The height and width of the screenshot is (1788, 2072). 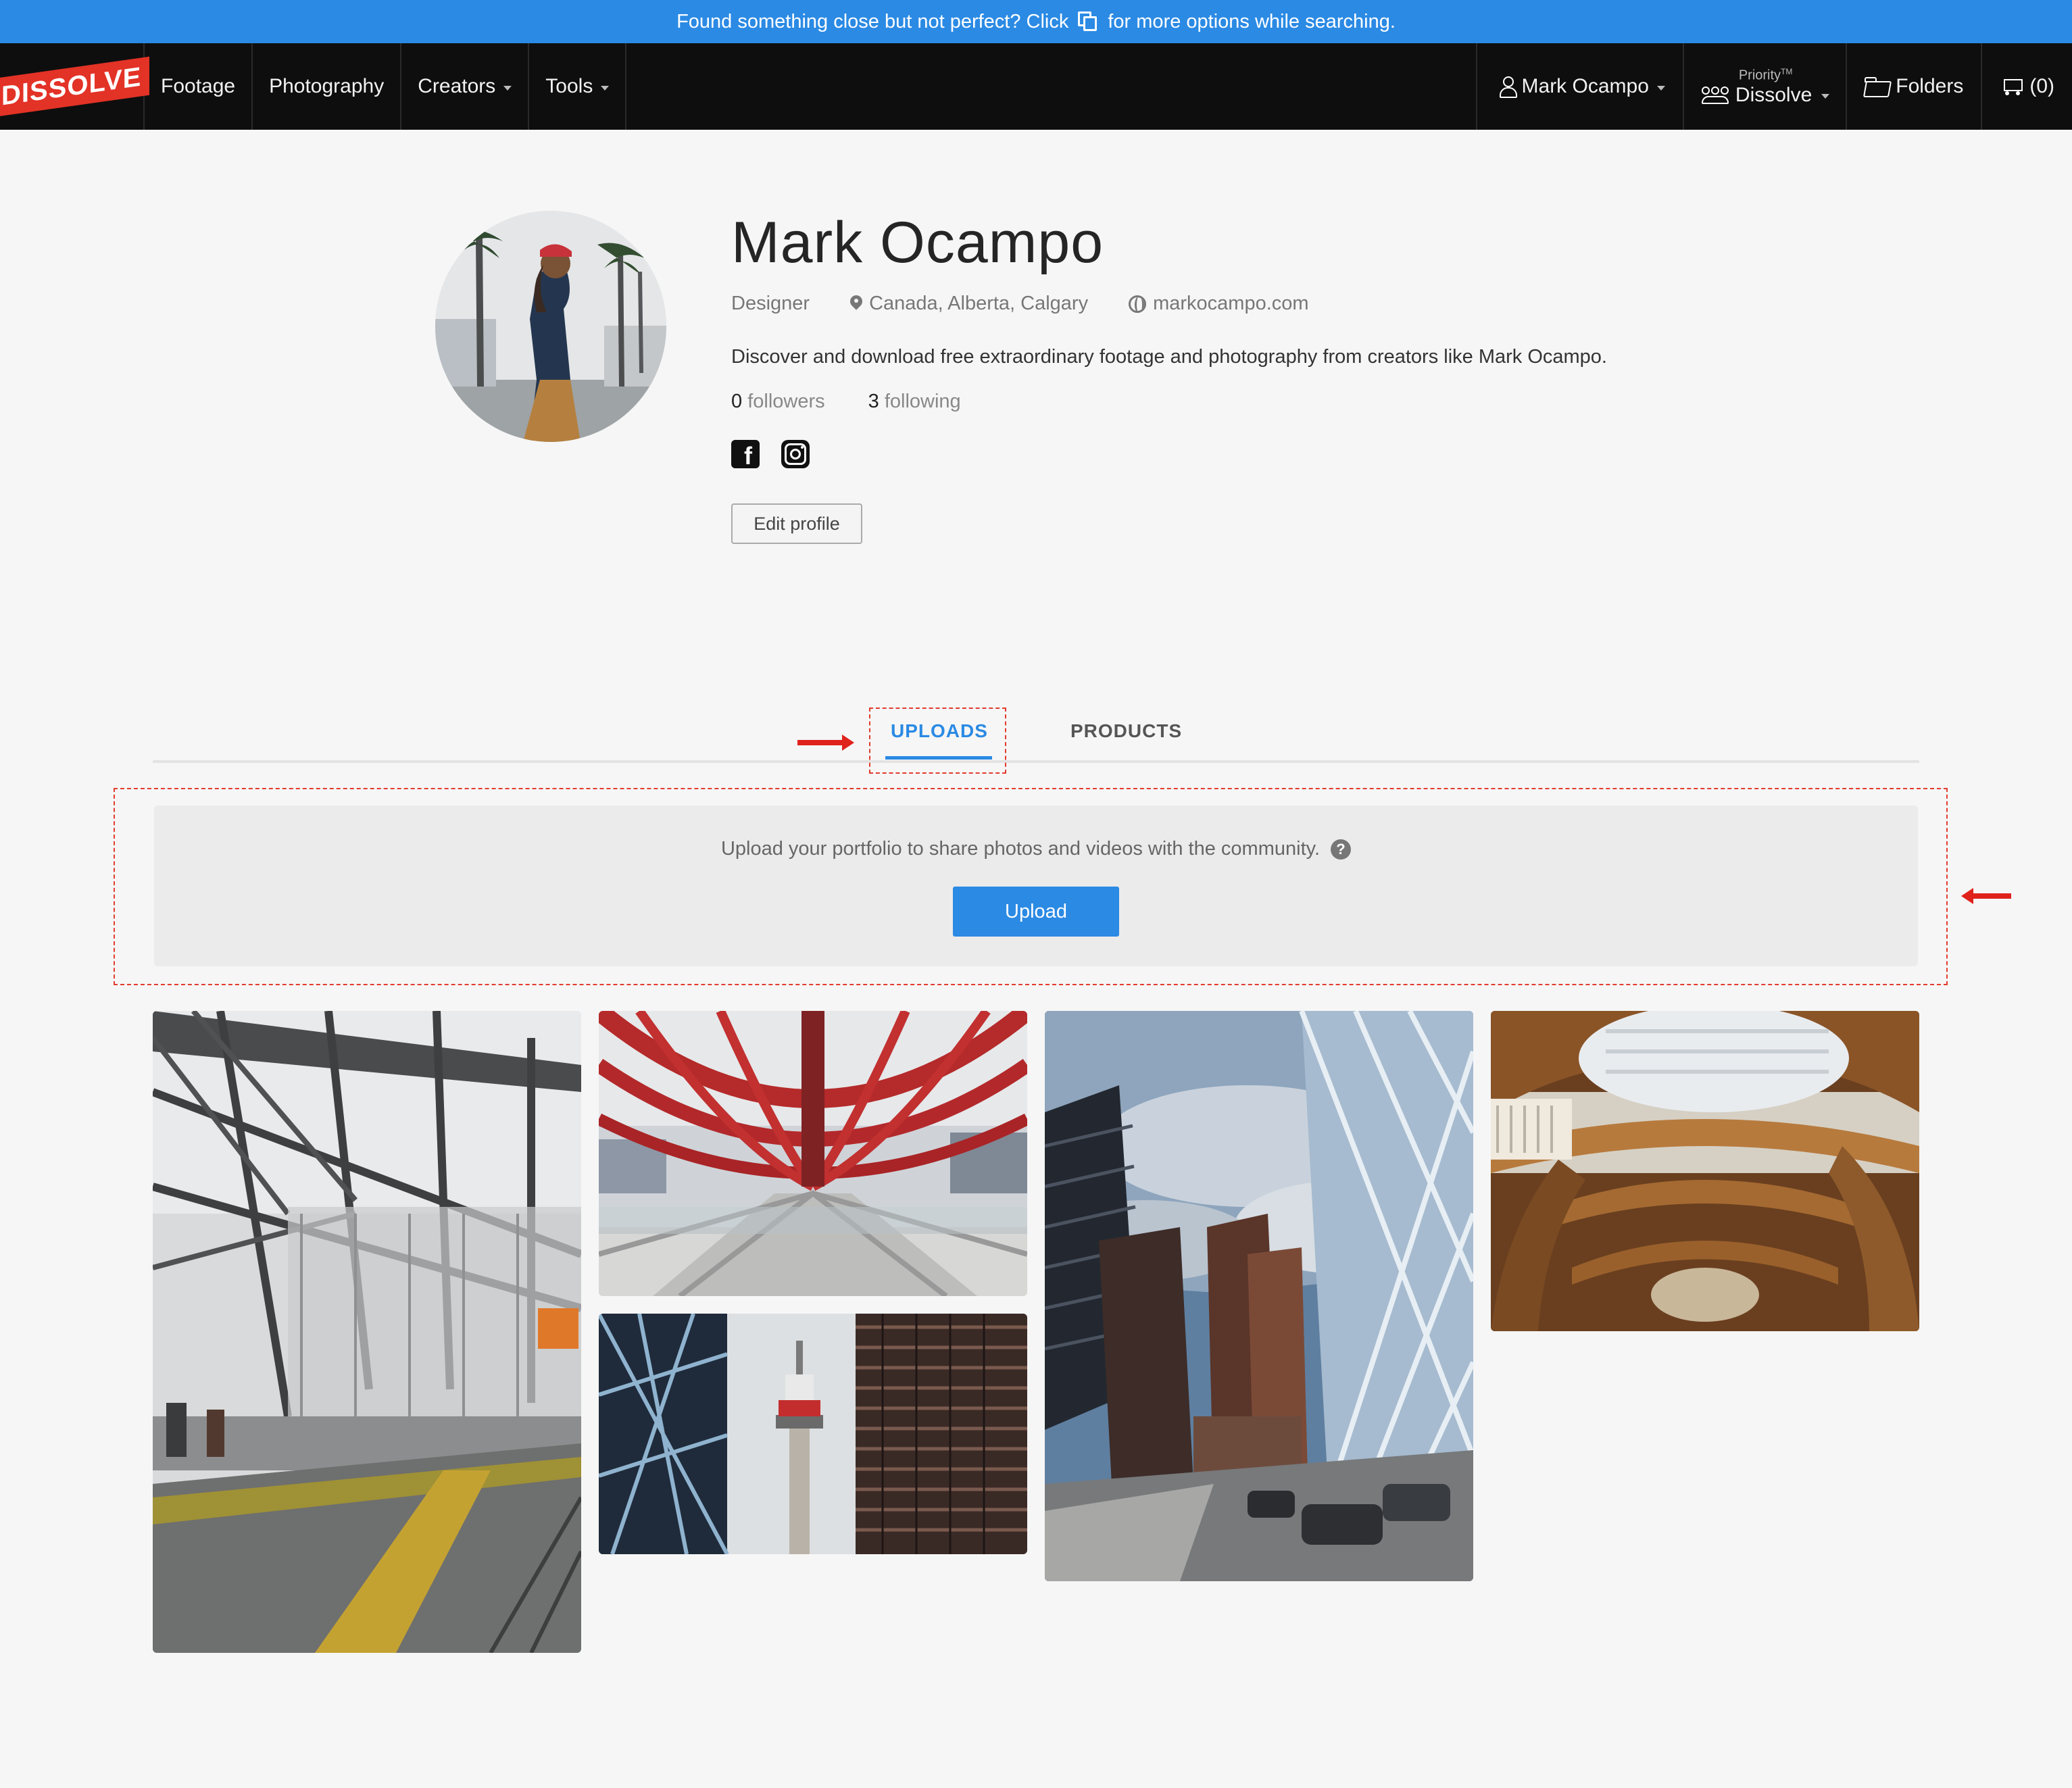 What do you see at coordinates (2027, 86) in the screenshot?
I see `nav-cart: (0)` at bounding box center [2027, 86].